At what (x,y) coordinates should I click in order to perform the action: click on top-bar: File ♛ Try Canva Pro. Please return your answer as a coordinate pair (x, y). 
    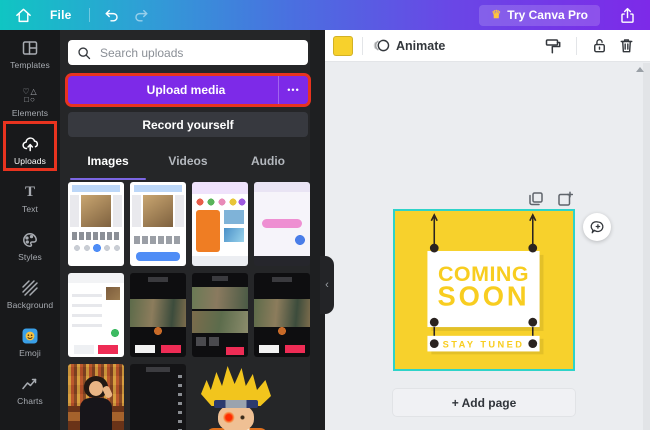
    Looking at the image, I should click on (325, 15).